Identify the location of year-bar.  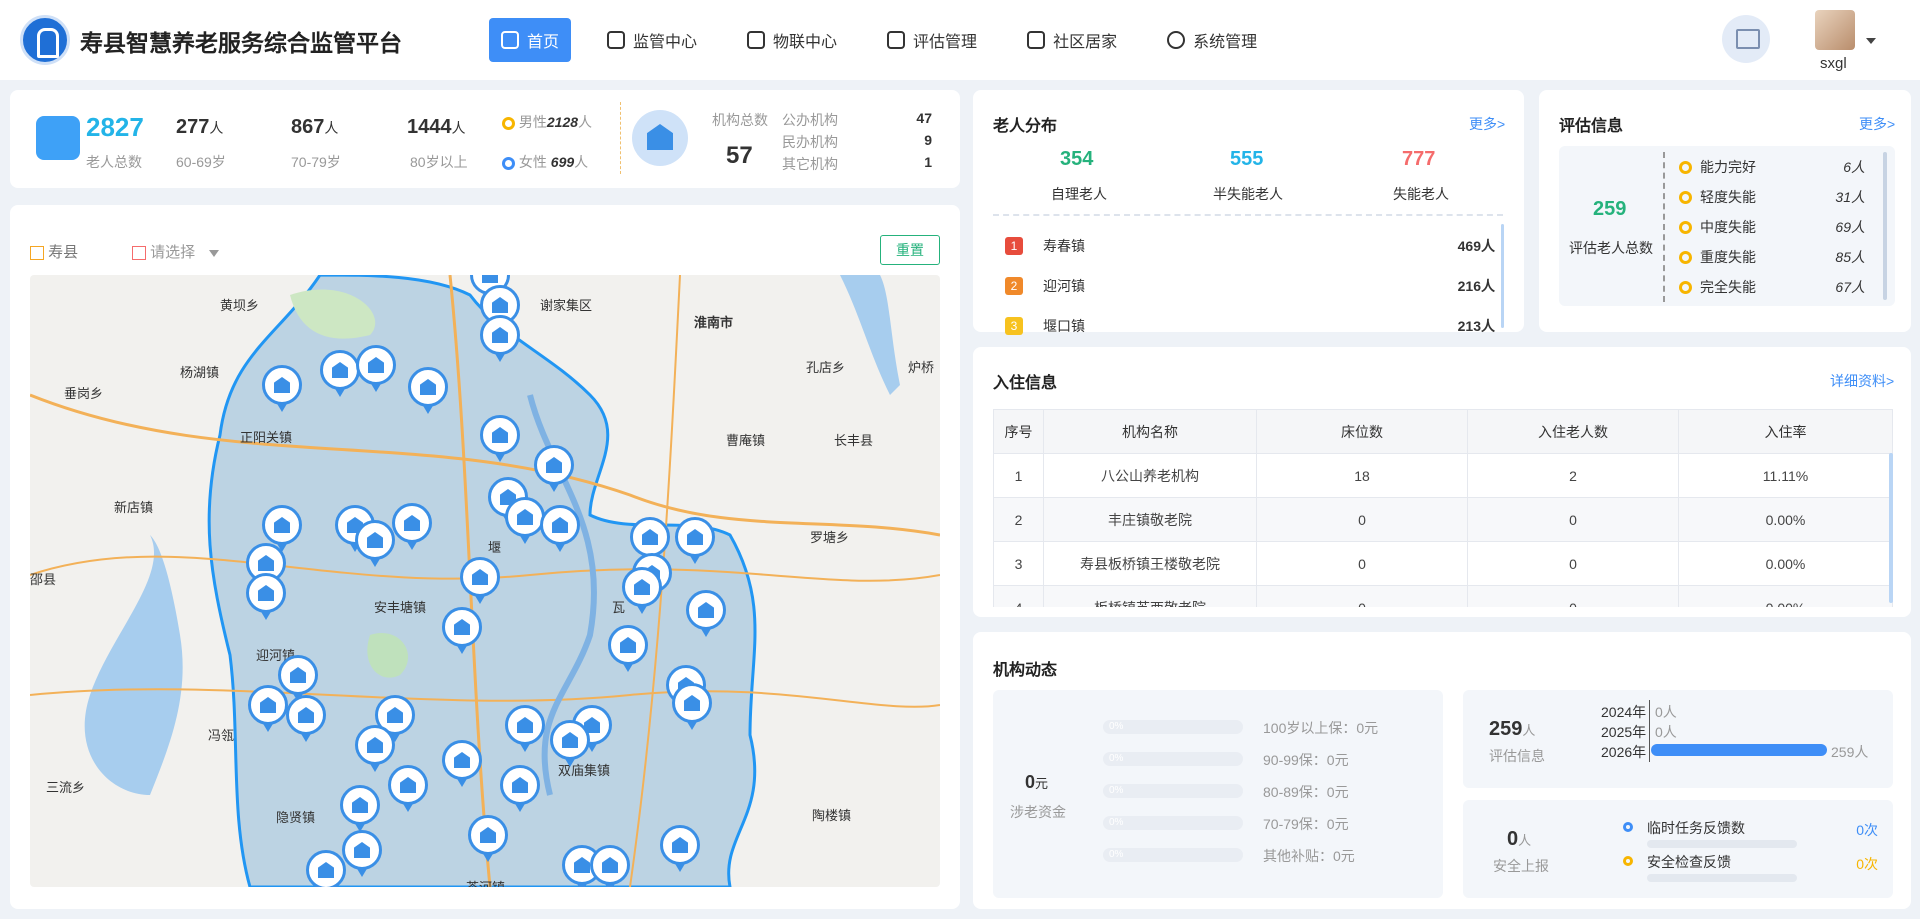
(1739, 750).